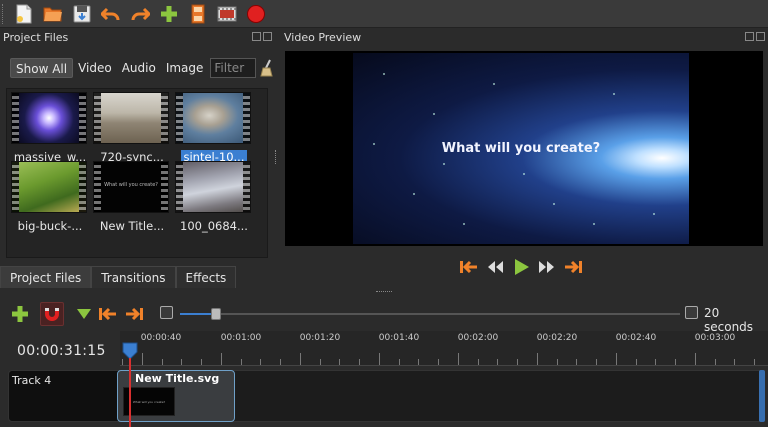 The width and height of the screenshot is (768, 427). What do you see at coordinates (166, 312) in the screenshot?
I see `zoom-center-icon` at bounding box center [166, 312].